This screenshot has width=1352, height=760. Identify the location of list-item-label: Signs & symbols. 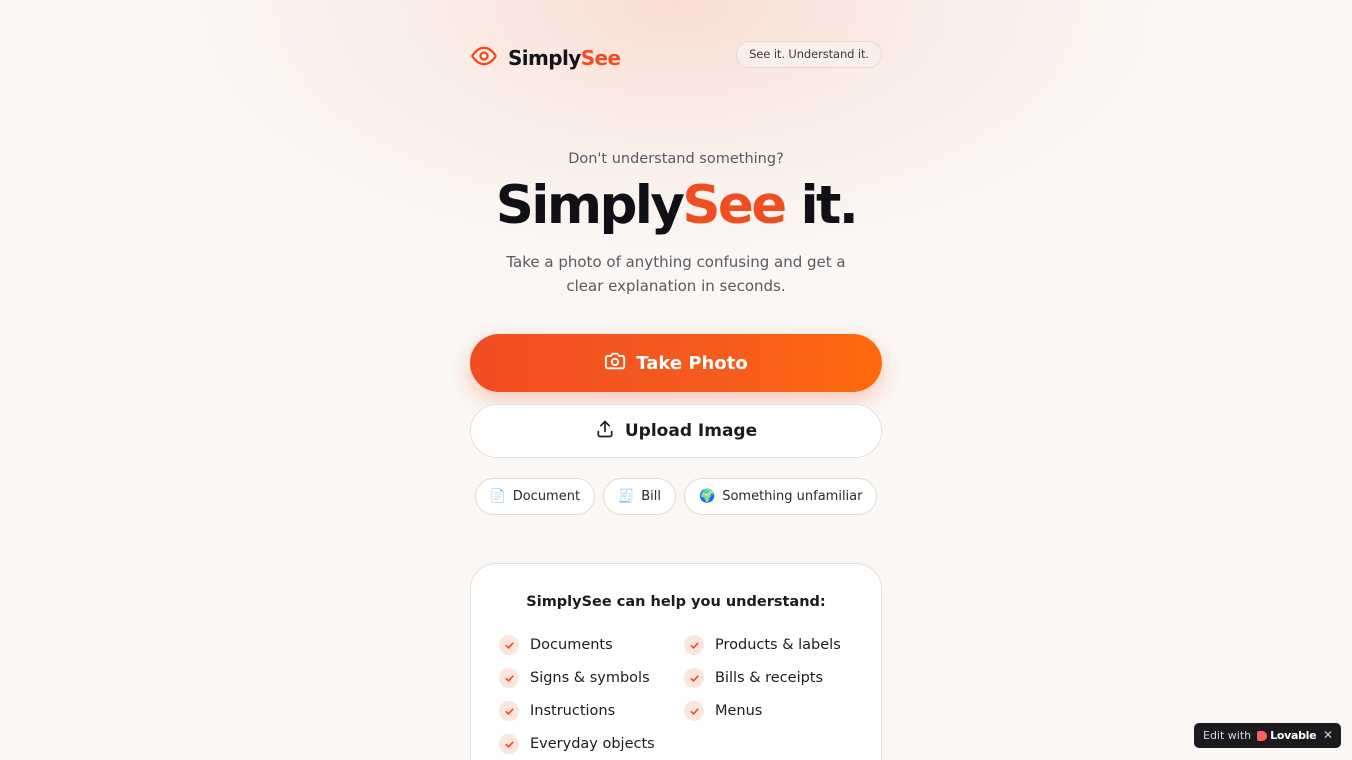
(590, 678).